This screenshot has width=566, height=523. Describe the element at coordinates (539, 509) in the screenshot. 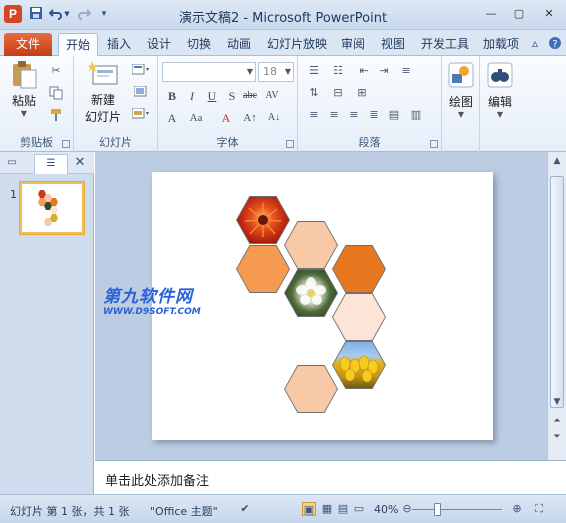

I see `fit-to-window-icon: ⛶` at that location.